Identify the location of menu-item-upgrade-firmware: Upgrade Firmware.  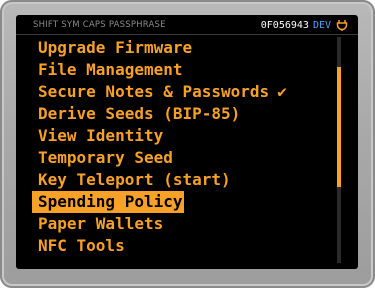
(182, 48).